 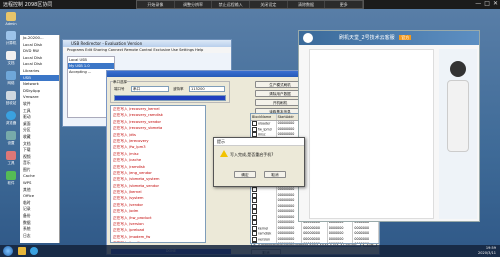 What do you see at coordinates (307, 4) in the screenshot?
I see `clear-data-button: 清除数据` at bounding box center [307, 4].